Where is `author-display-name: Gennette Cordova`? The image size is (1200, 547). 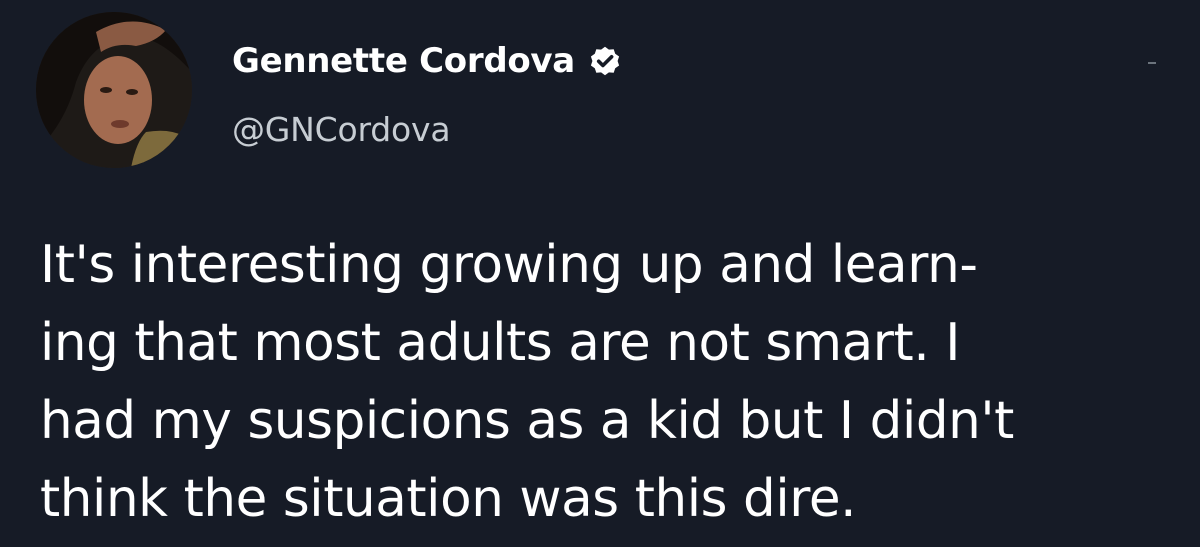 author-display-name: Gennette Cordova is located at coordinates (403, 61).